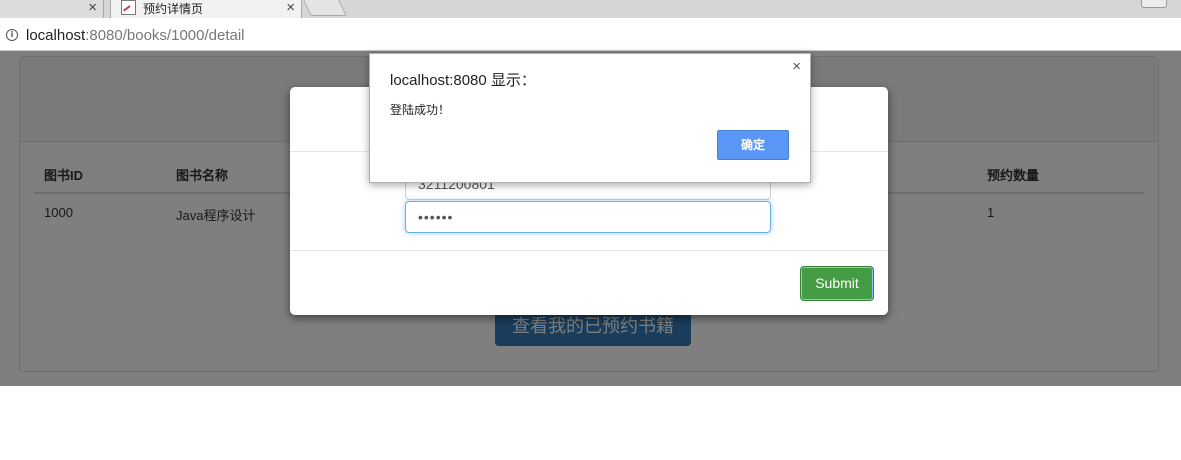 The width and height of the screenshot is (1181, 460). Describe the element at coordinates (165, 35) in the screenshot. I see `url-path: :8080/books/1000/detail` at that location.